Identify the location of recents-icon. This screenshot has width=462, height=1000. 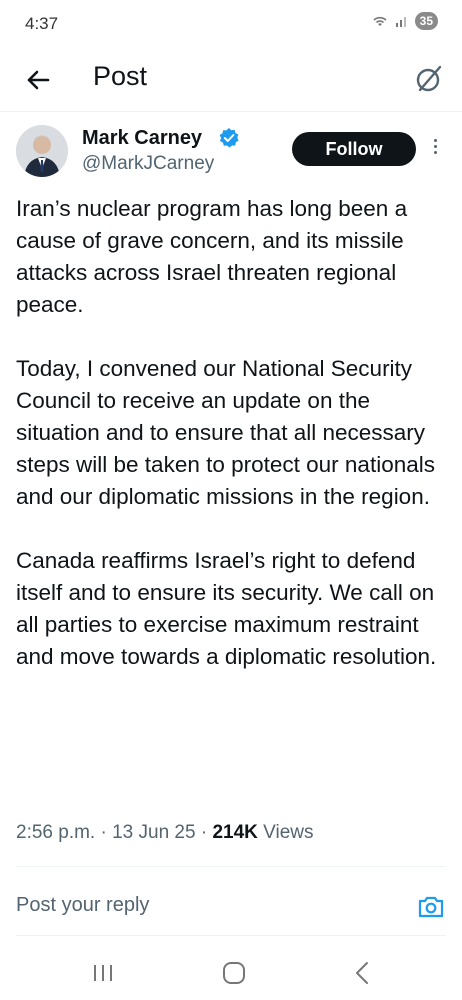
(103, 973).